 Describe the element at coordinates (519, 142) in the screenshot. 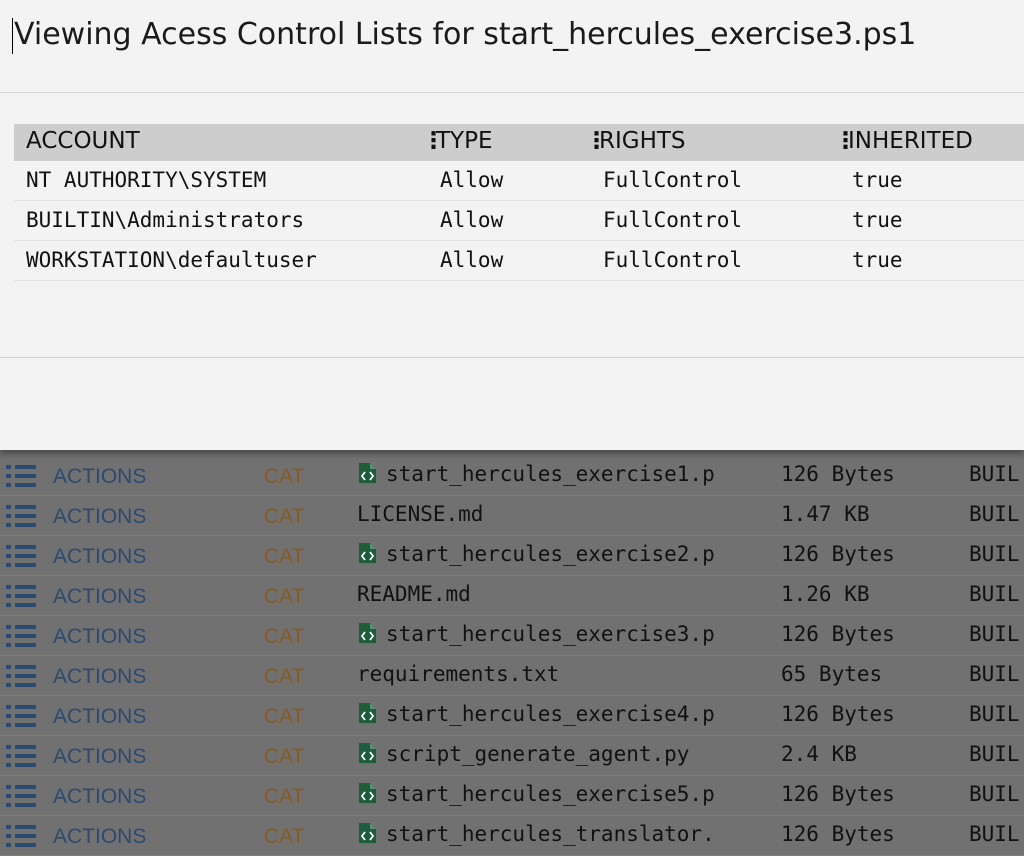

I see `acl-table-header: ACCOUNT ⋮TYPE ⋮RIGHTS ⋮INHERITED` at that location.